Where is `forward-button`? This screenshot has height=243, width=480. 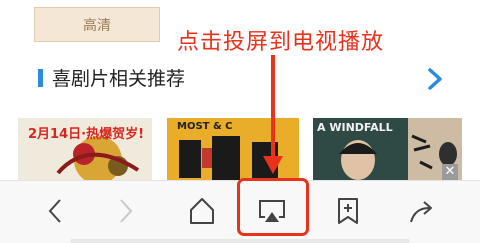
forward-button is located at coordinates (126, 211).